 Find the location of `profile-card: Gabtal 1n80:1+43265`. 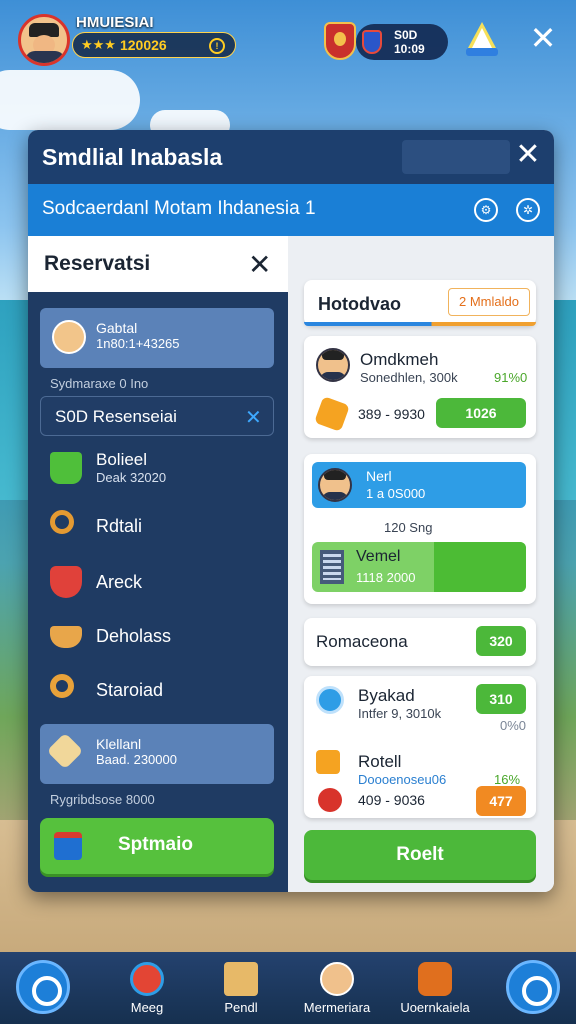

profile-card: Gabtal 1n80:1+43265 is located at coordinates (157, 338).